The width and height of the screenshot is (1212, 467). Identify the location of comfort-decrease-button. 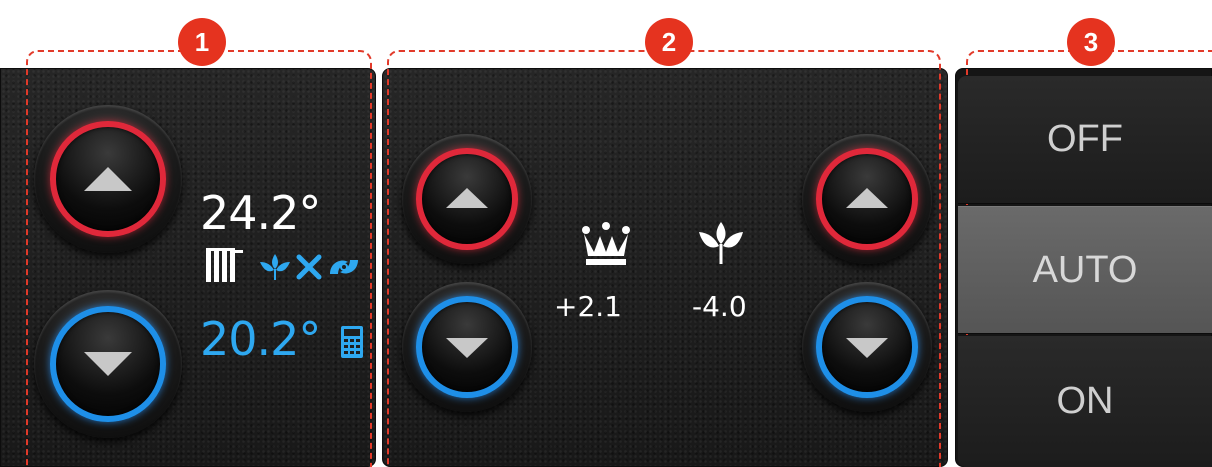
(467, 347).